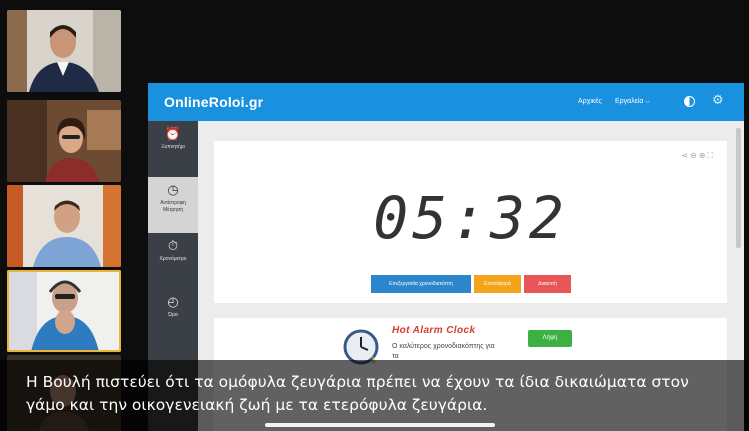 The image size is (749, 431). Describe the element at coordinates (738, 188) in the screenshot. I see `scrollbar-thumb` at that location.